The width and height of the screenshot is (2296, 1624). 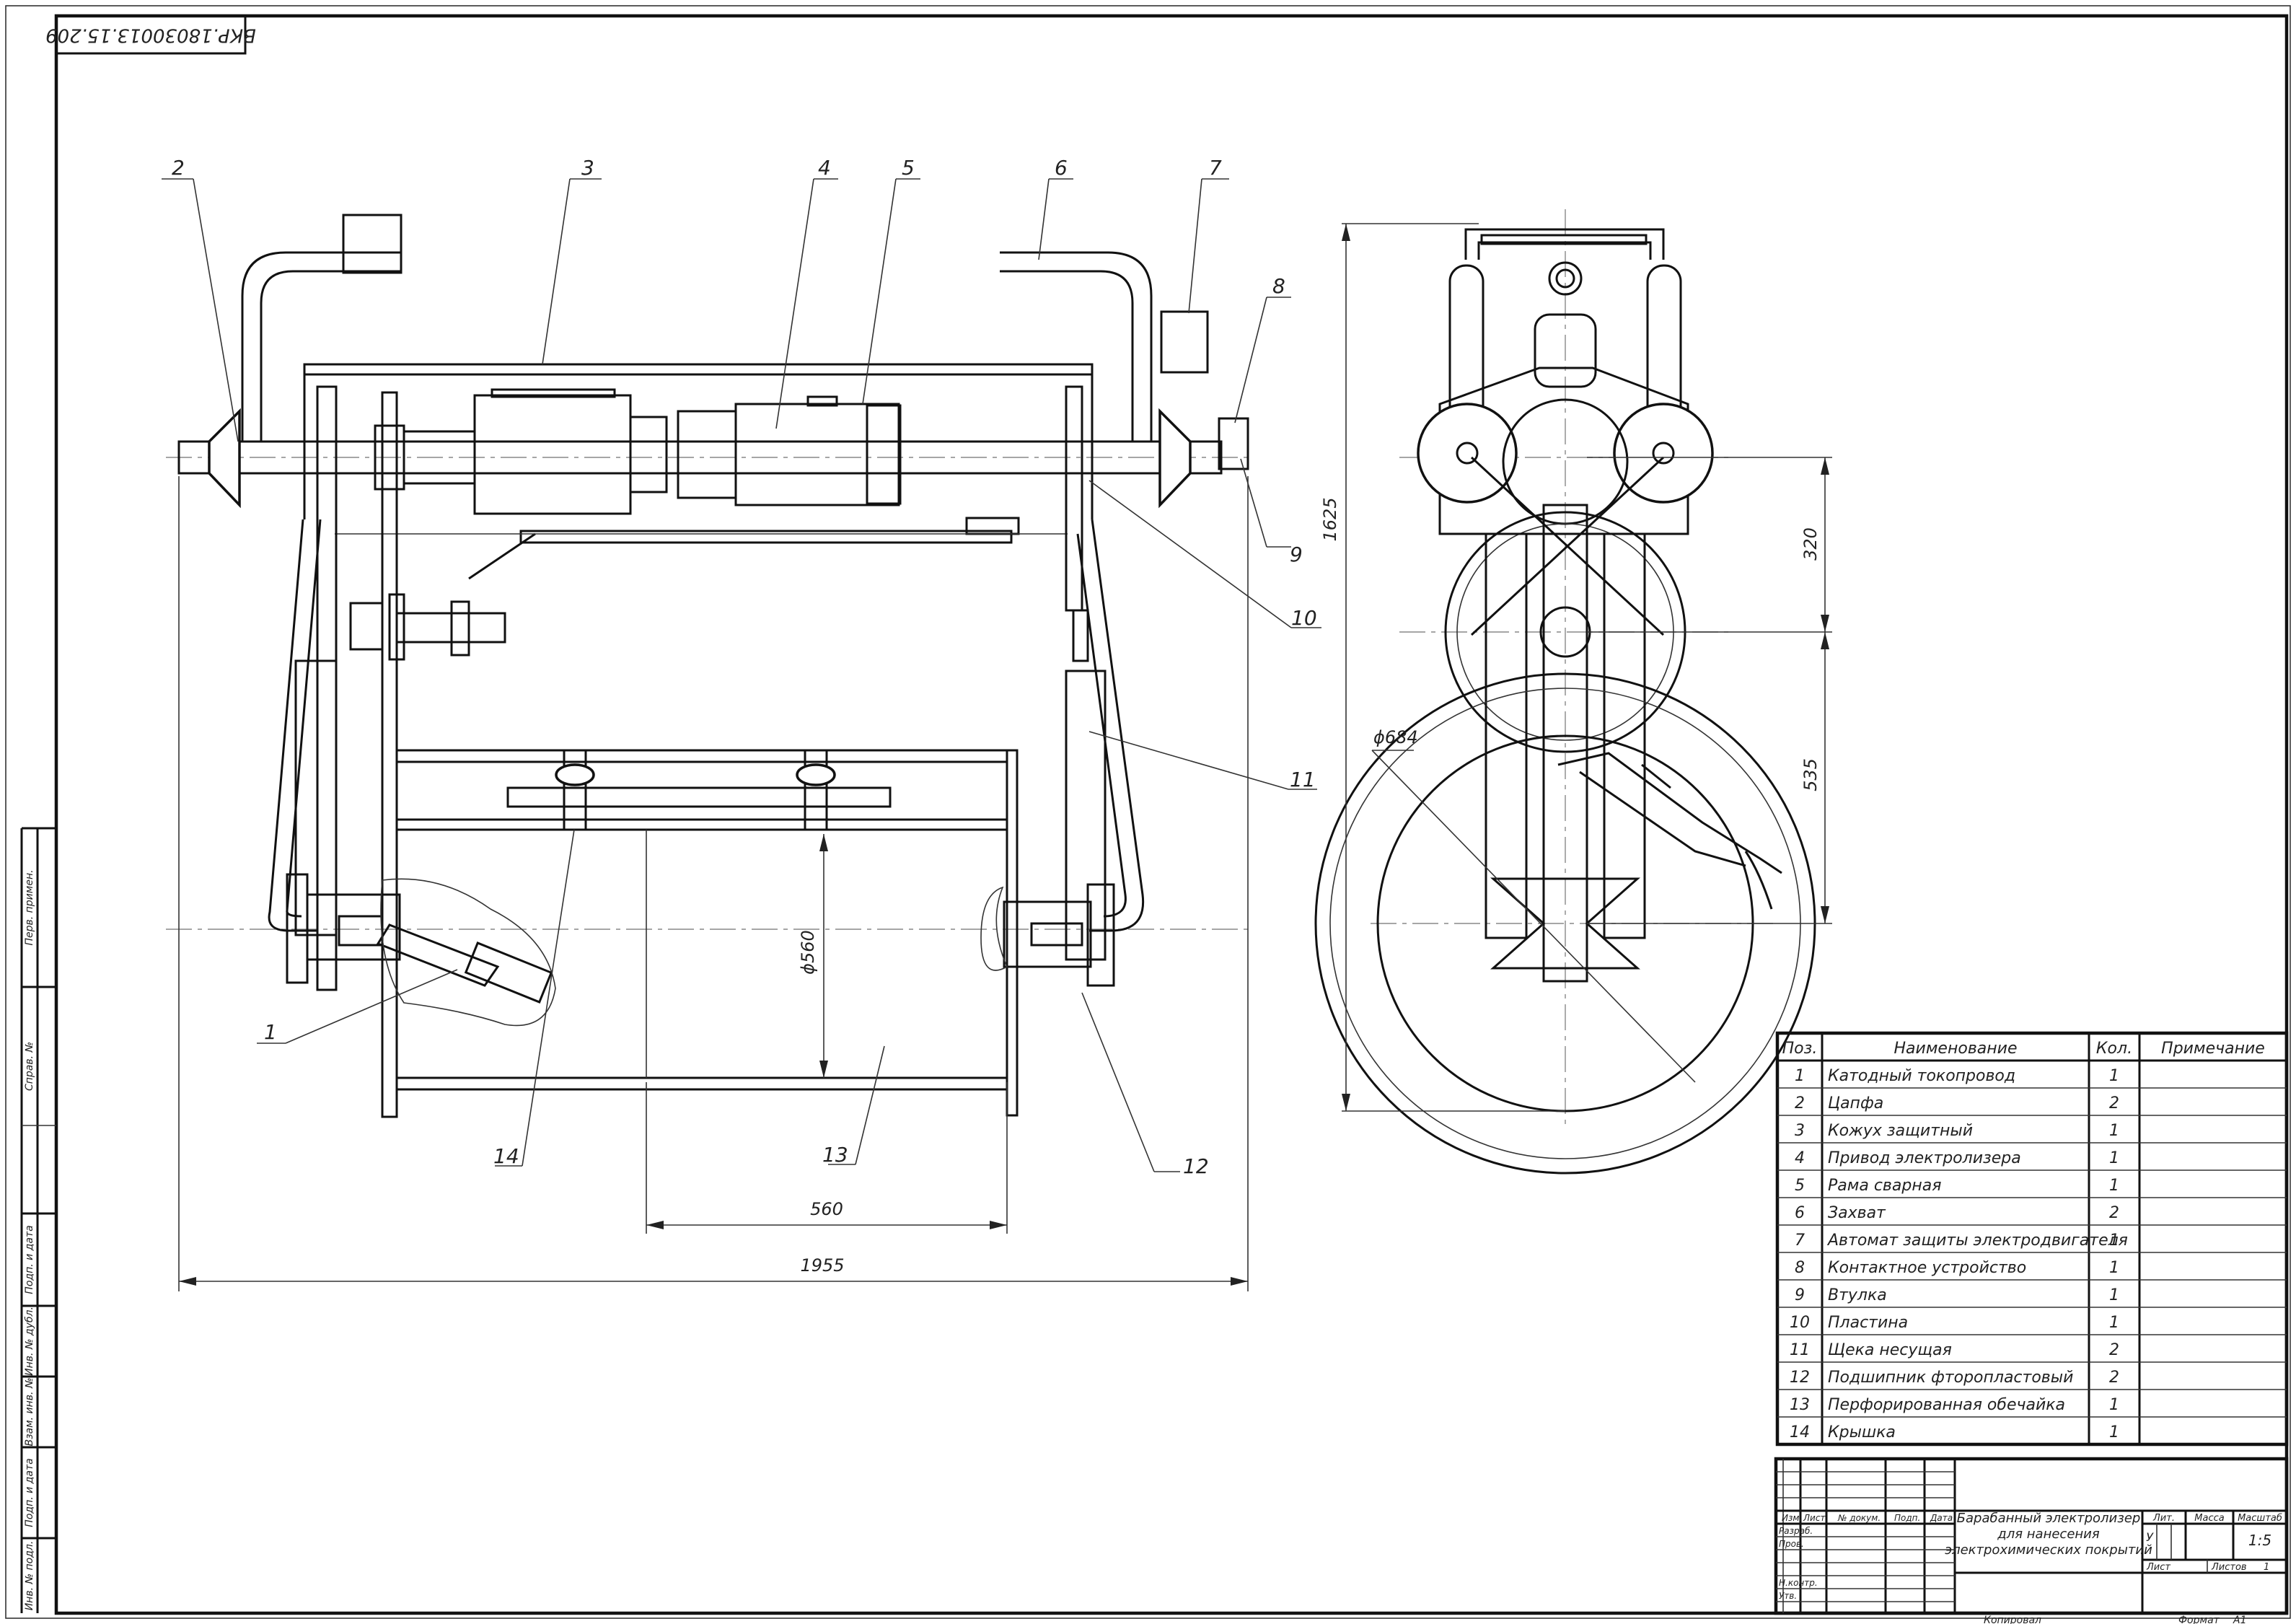 I want to click on spec-row-pos: 13, so click(x=1800, y=1405).